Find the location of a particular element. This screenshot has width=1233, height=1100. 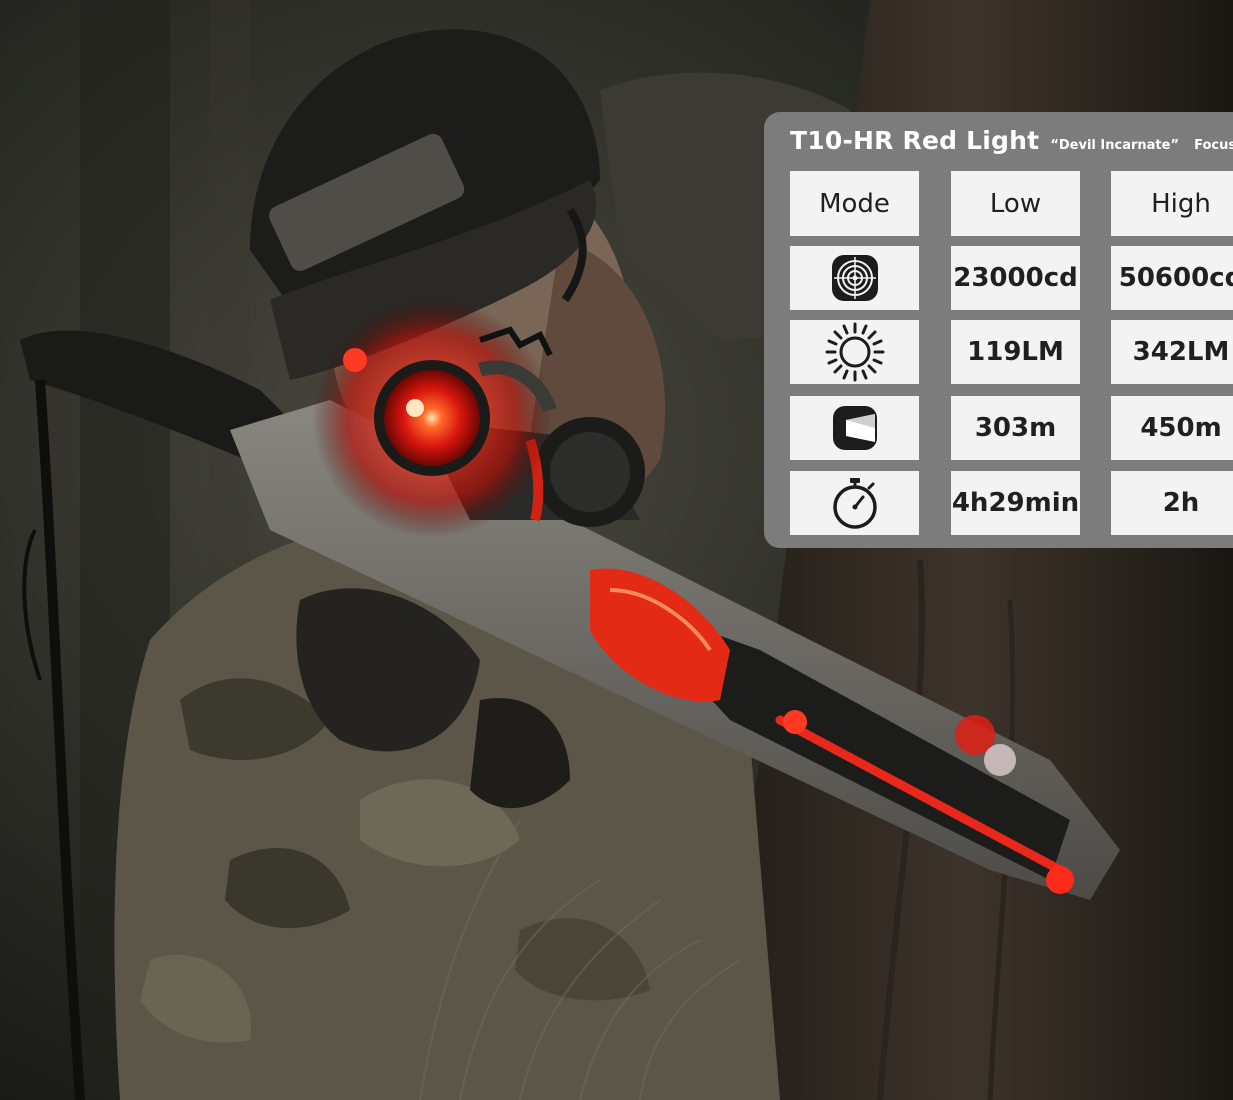

row-distance-low: 303m is located at coordinates (1015, 428).